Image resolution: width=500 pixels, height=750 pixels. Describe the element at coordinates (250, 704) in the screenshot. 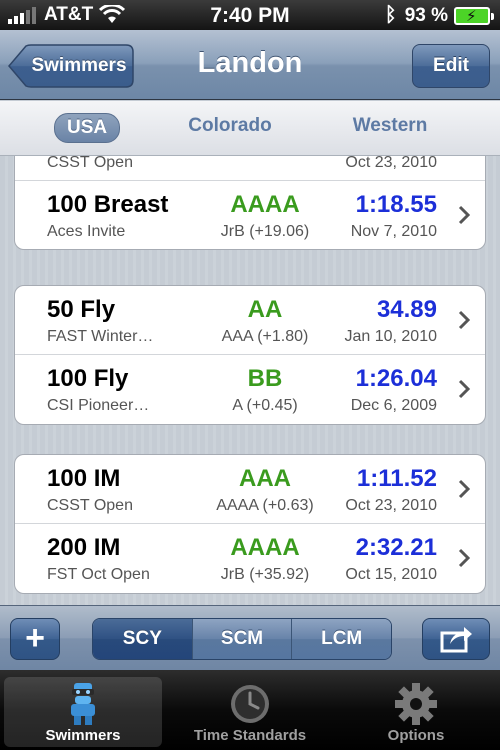

I see `clock-icon` at that location.